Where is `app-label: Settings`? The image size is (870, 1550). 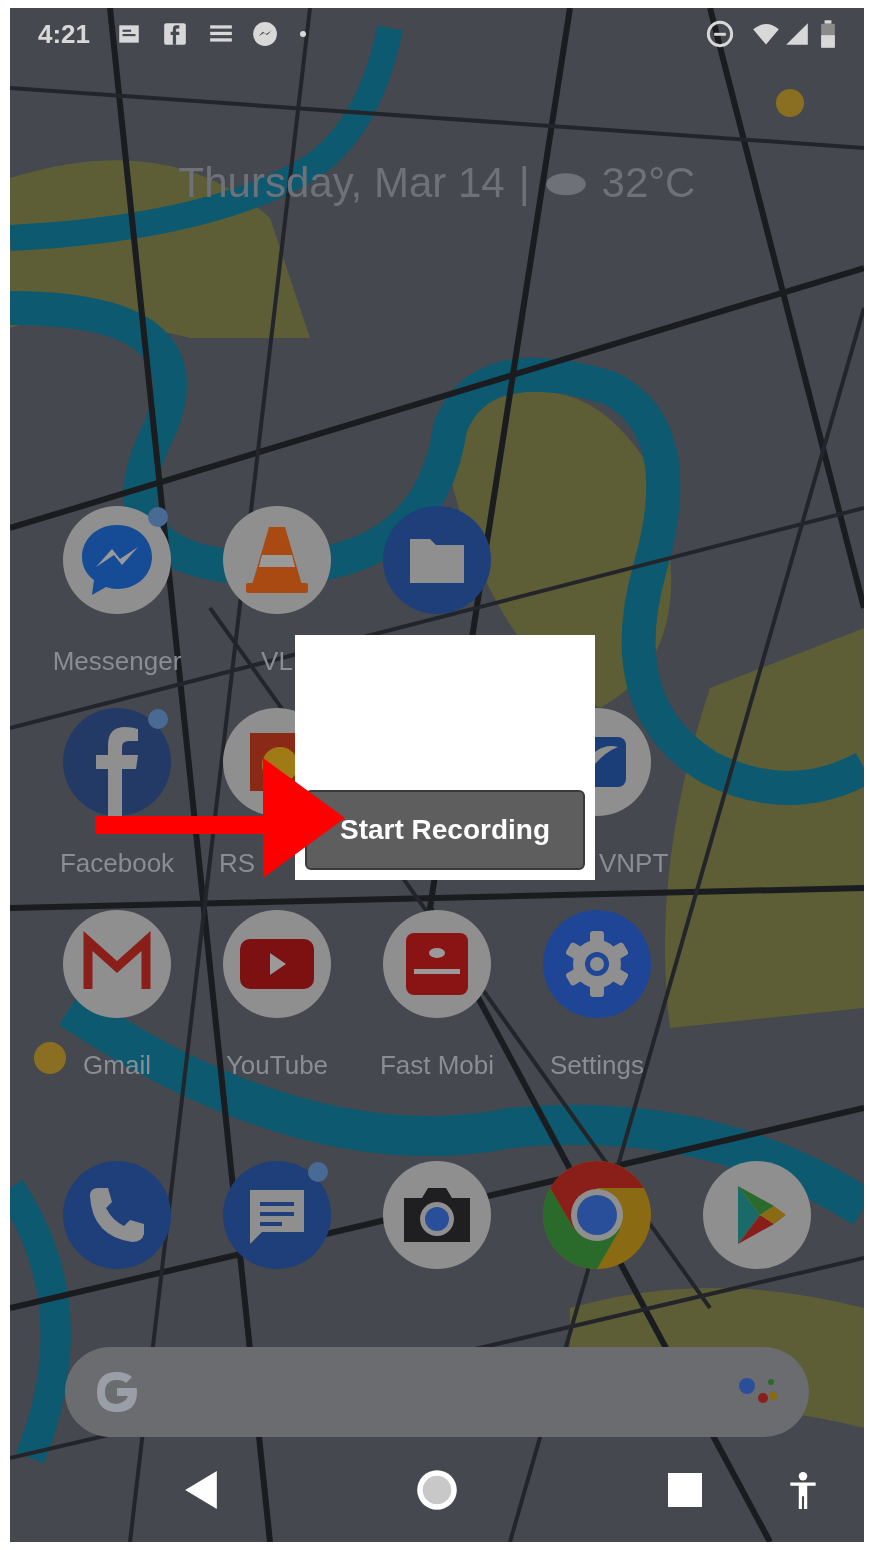
app-label: Settings is located at coordinates (597, 1065).